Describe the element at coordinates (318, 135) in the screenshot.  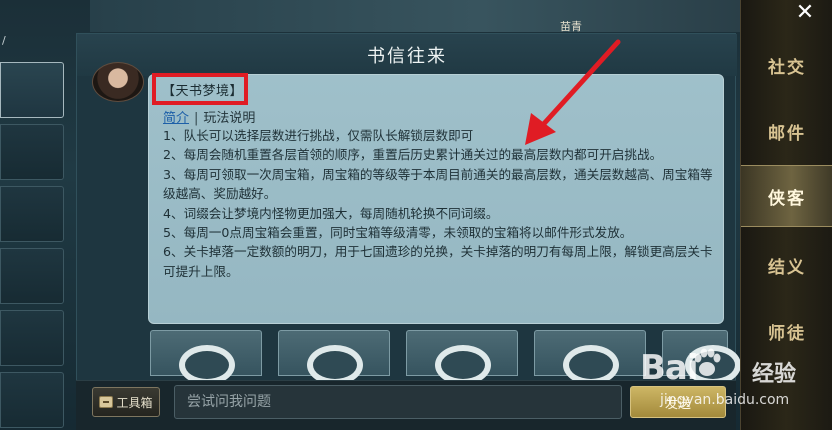
I see `rule-line: 1、队长可以选择层数进行挑战，仅需队长解锁层数即可` at that location.